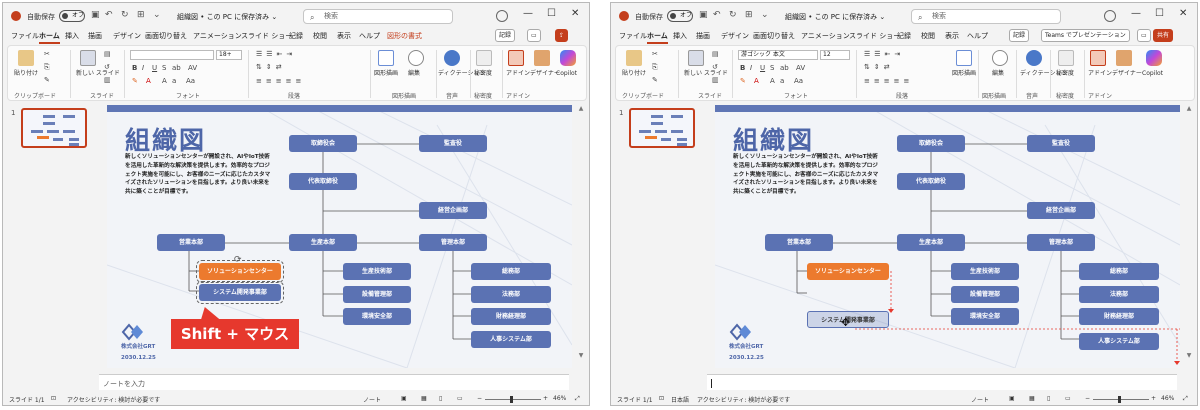 The width and height of the screenshot is (1200, 410). Describe the element at coordinates (778, 55) in the screenshot. I see `font-name-combo: 游ゴシック 本文` at that location.